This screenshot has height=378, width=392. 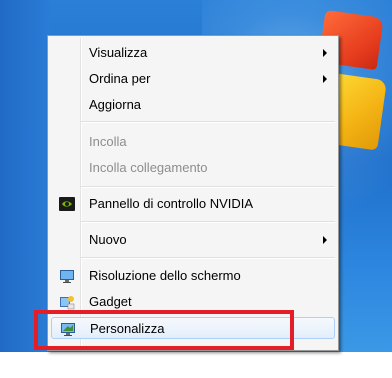 I want to click on image-bottom-margin, so click(x=196, y=365).